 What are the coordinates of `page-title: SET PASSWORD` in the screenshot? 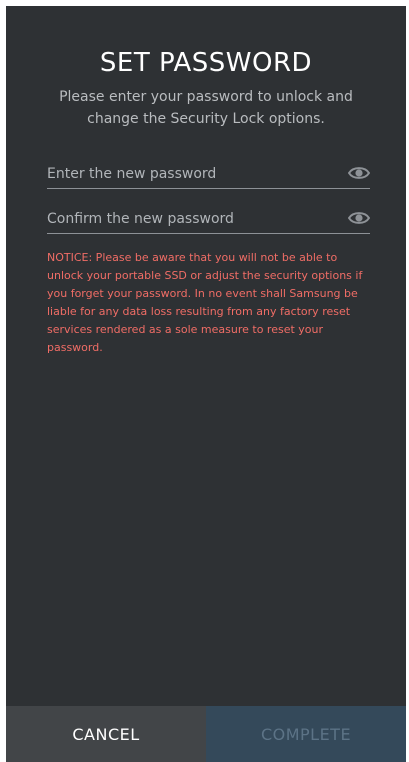 It's located at (206, 63).